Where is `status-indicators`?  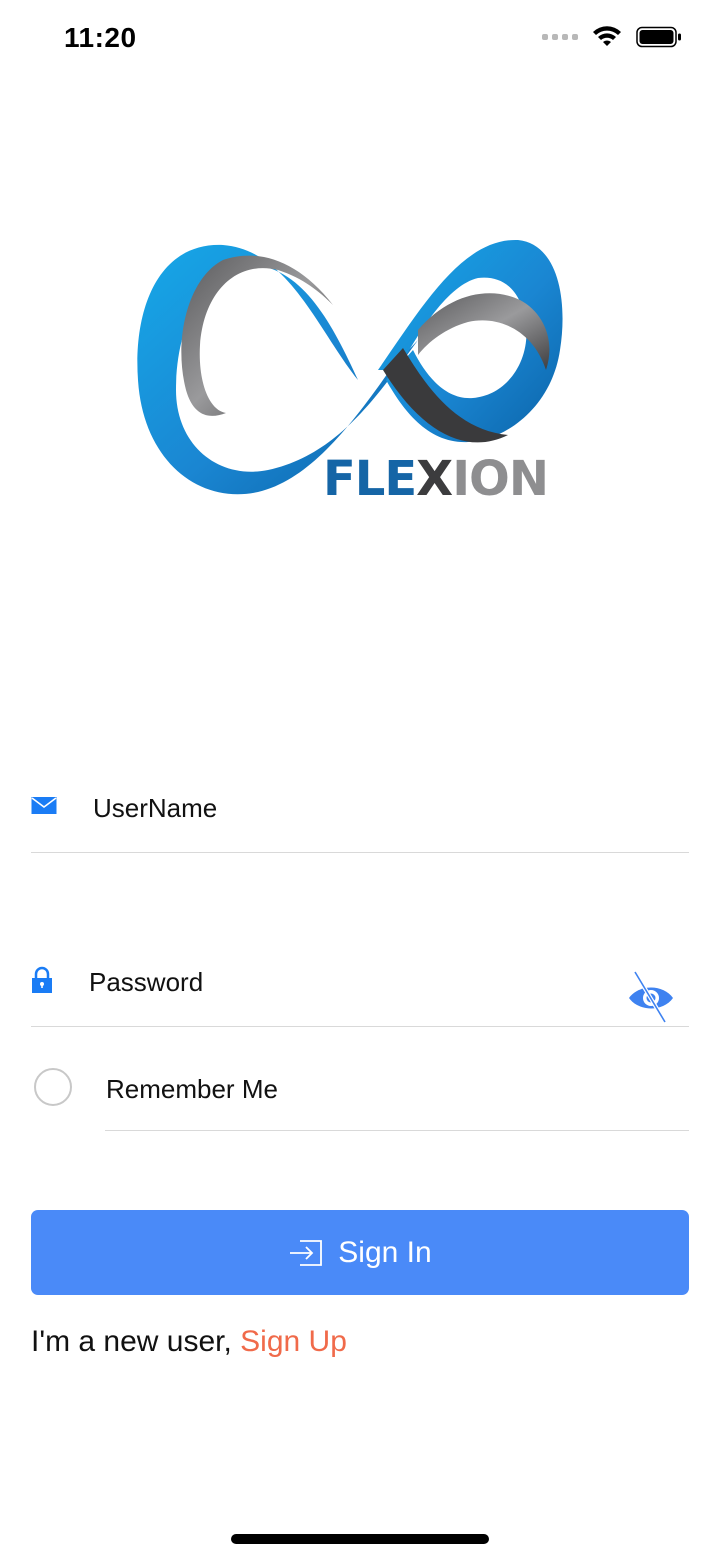 status-indicators is located at coordinates (612, 37).